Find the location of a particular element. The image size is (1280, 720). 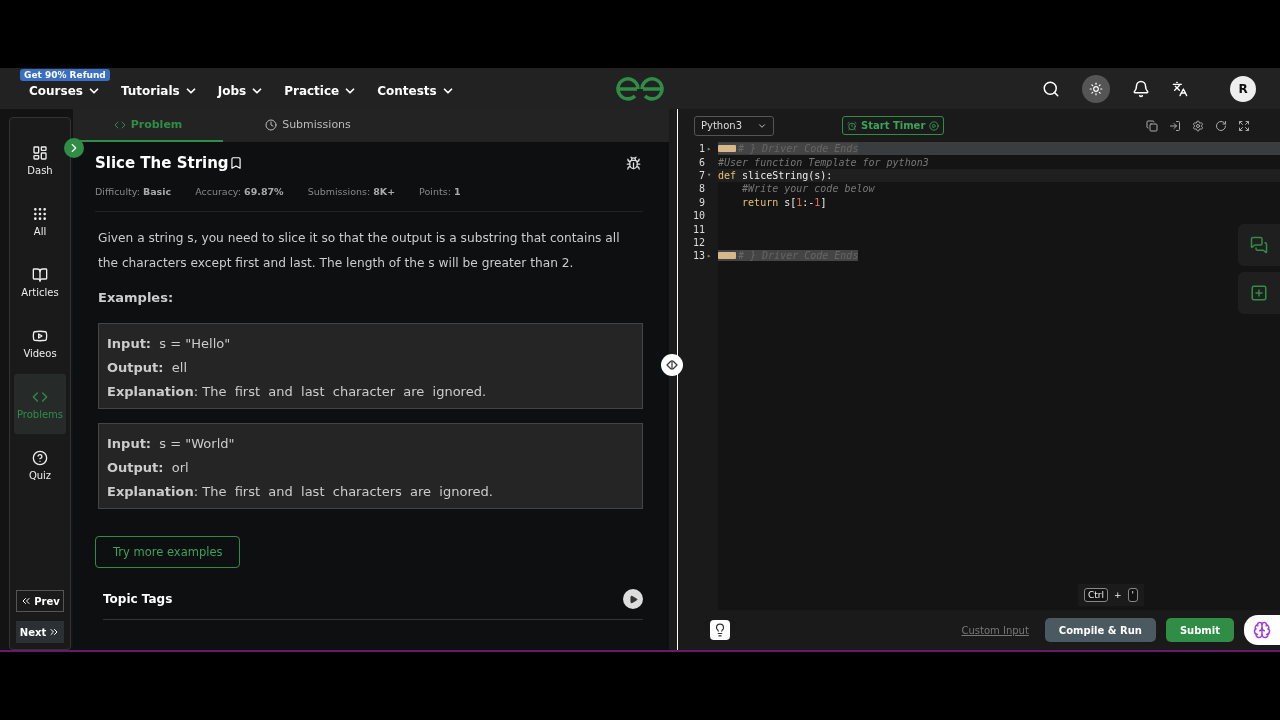

sidebar-item: Dash is located at coordinates (40, 160).